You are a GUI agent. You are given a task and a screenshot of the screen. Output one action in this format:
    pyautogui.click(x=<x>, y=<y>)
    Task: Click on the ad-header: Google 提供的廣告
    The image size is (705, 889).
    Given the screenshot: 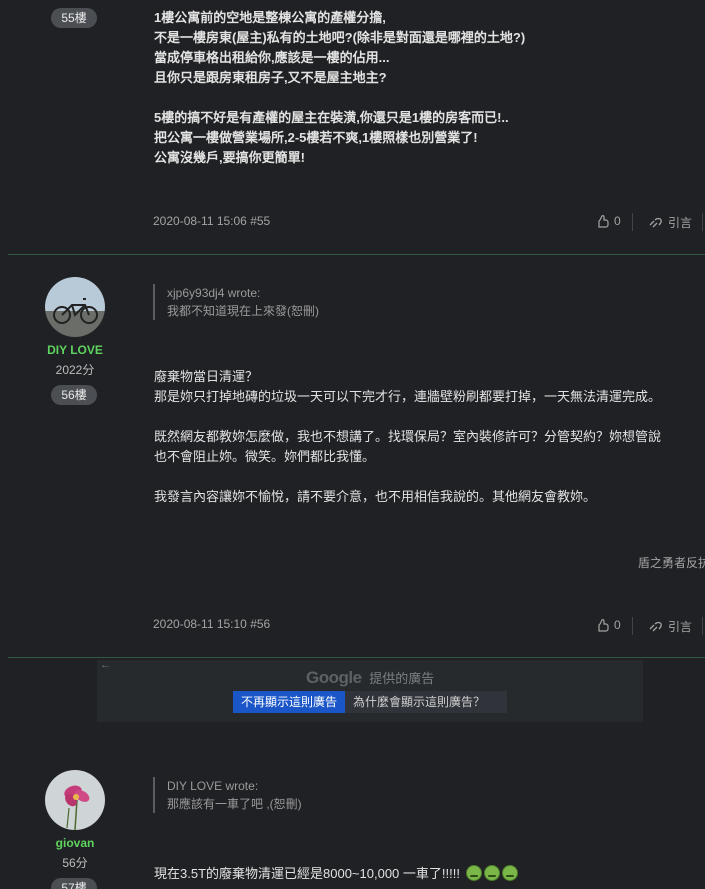 What is the action you would take?
    pyautogui.click(x=370, y=678)
    